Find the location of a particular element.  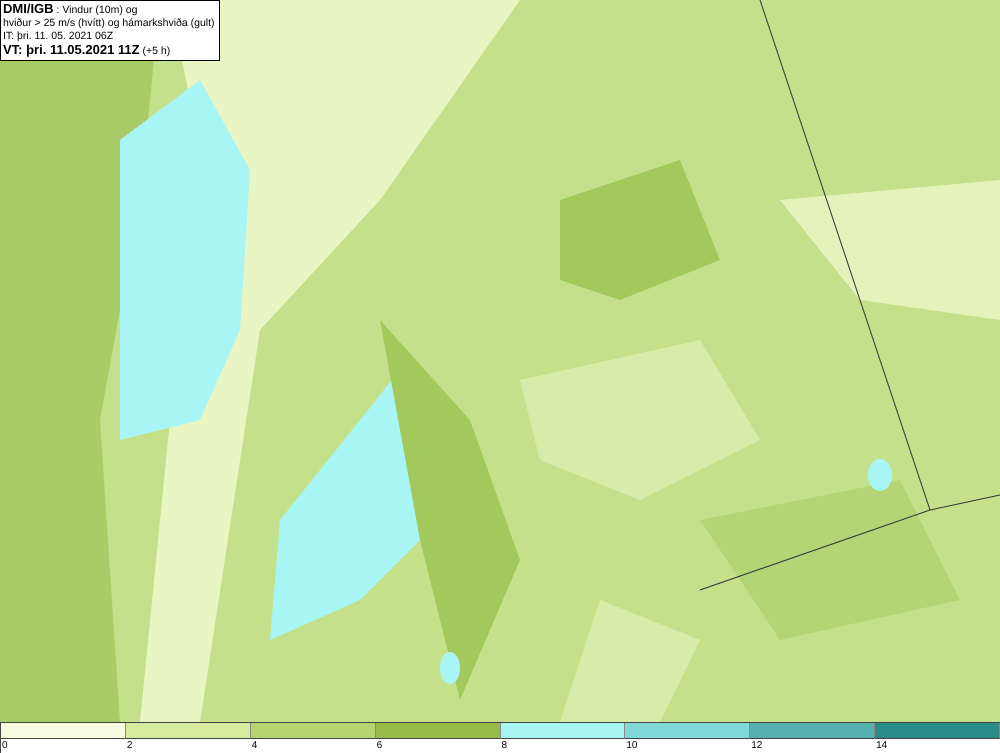

info-text: VT: þri. 11.05.2021 11Z (+5 h) is located at coordinates (87, 50).